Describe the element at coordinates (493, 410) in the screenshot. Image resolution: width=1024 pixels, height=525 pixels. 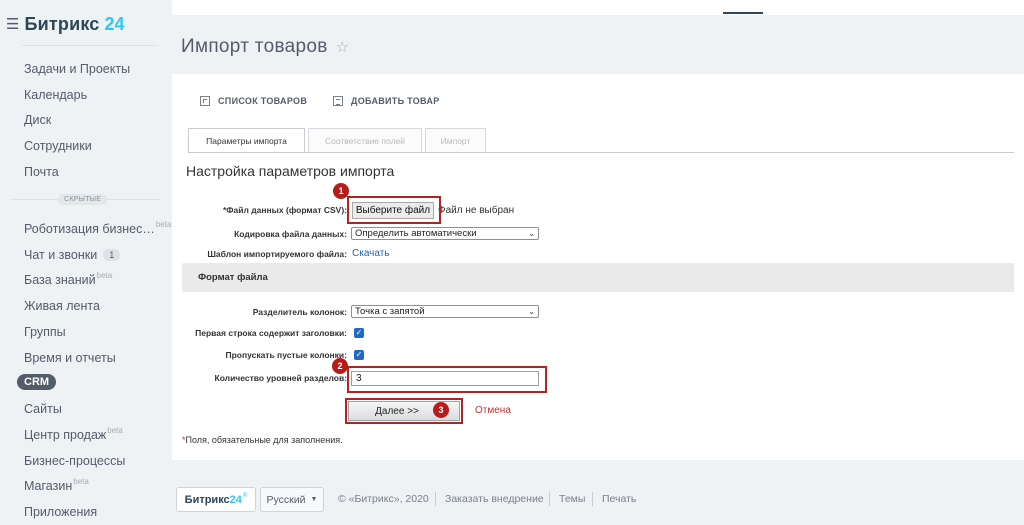
I see `cancel-link: Отмена` at that location.